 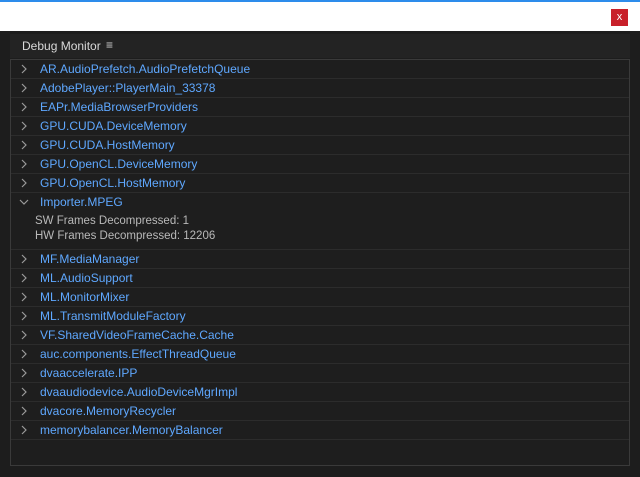 What do you see at coordinates (113, 126) in the screenshot?
I see `tree-row-label: GPU.CUDA.DeviceMemory` at bounding box center [113, 126].